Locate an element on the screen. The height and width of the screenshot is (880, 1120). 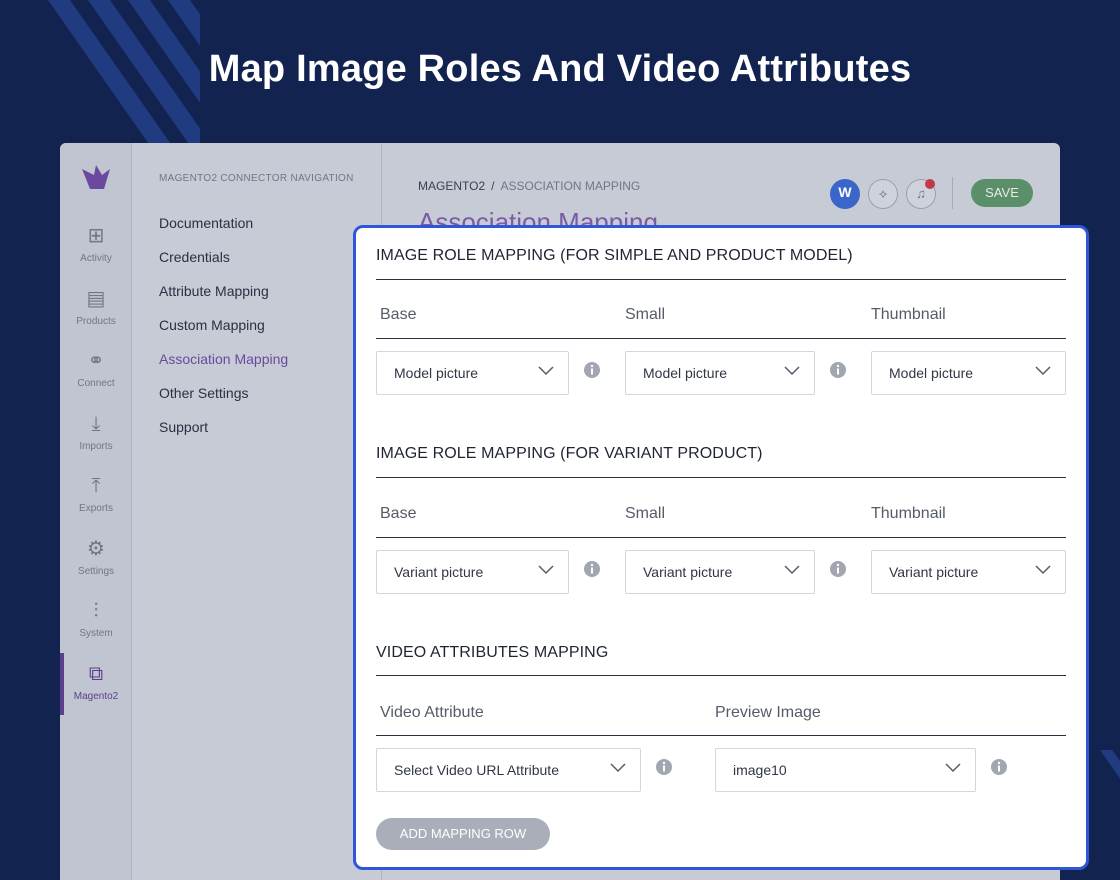
subnav-item-support: Support is located at coordinates (183, 427).